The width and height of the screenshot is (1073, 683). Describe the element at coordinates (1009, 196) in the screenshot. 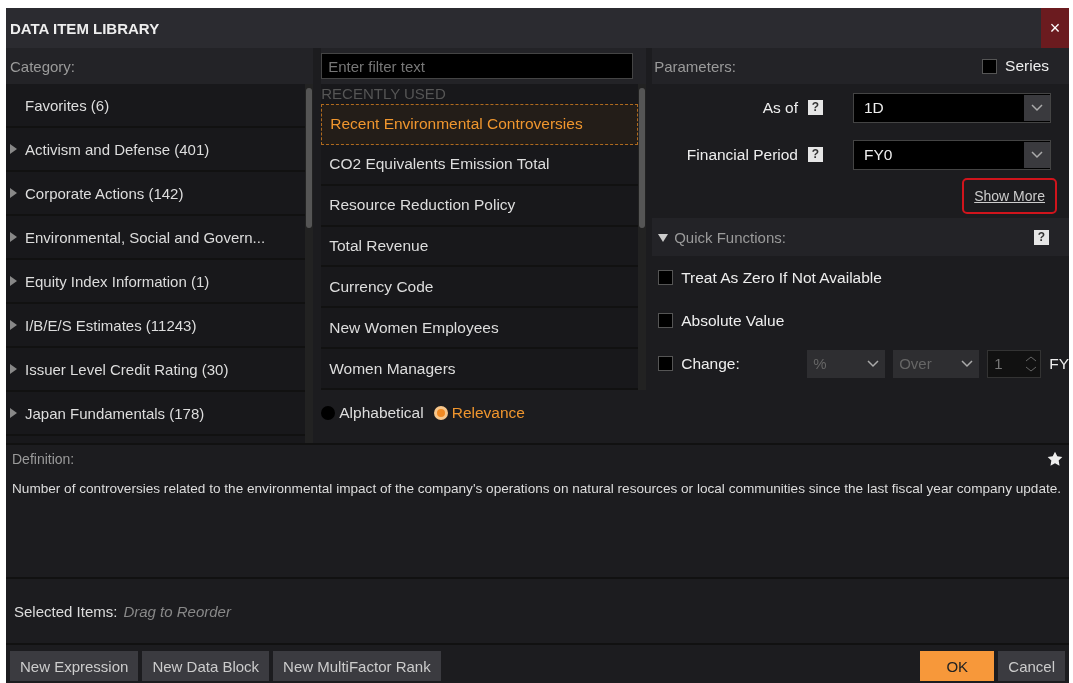

I see `show-more-link: Show More` at that location.